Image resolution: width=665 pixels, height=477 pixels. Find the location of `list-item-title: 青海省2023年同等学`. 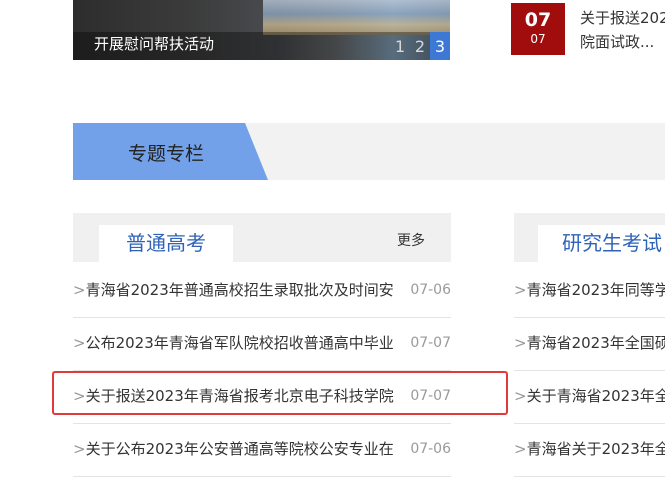

list-item-title: 青海省2023年同等学 is located at coordinates (596, 290).